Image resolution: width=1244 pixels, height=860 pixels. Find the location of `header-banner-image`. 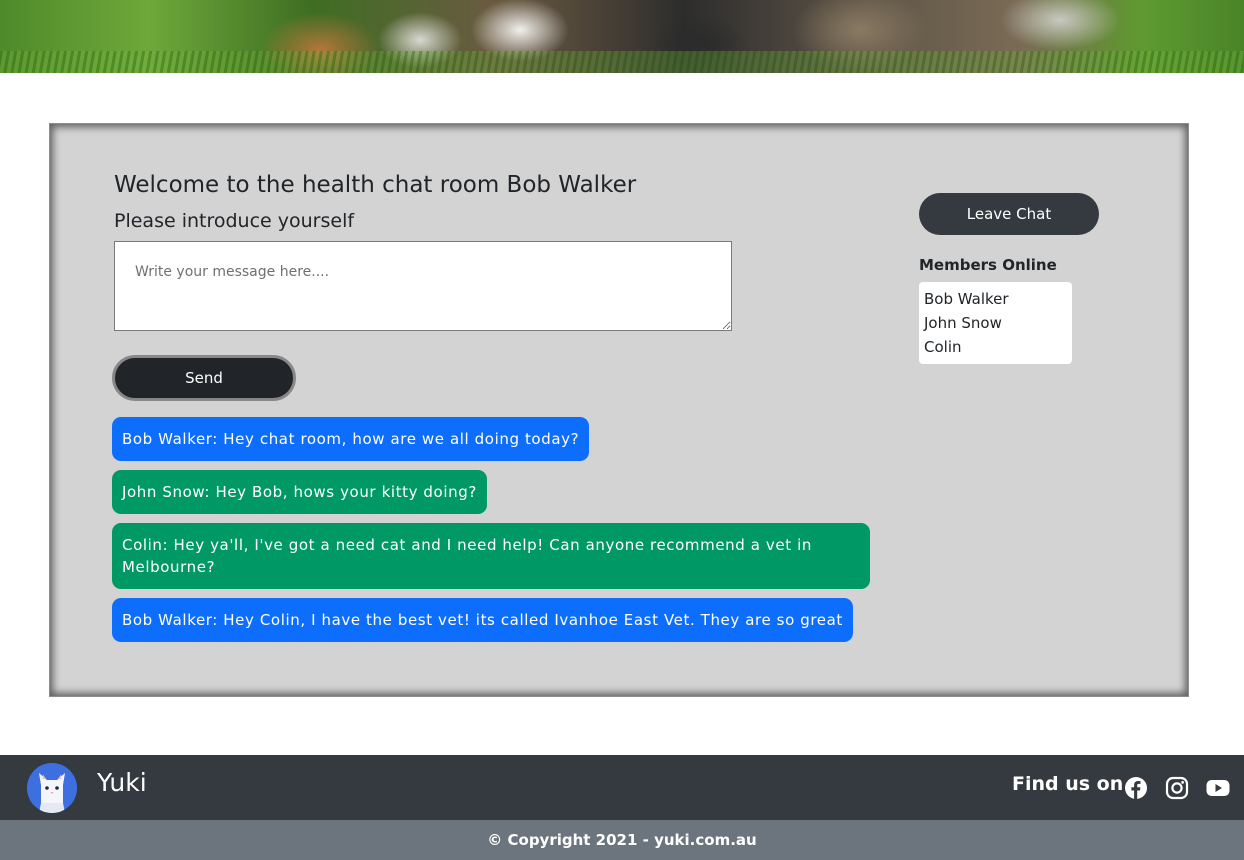

header-banner-image is located at coordinates (622, 36).